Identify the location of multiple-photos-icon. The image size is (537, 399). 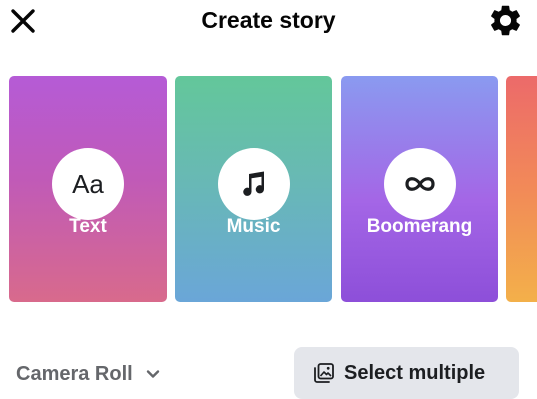
(324, 373).